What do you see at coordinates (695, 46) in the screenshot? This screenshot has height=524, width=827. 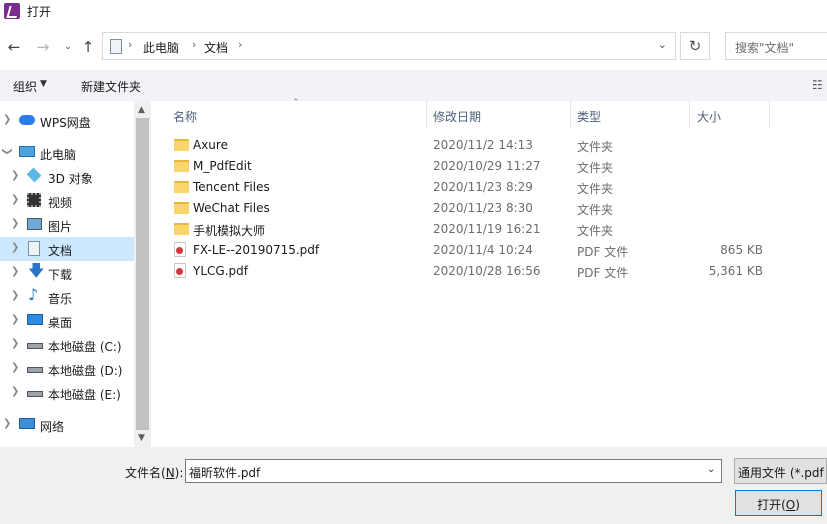 I see `refresh-button: ↻` at bounding box center [695, 46].